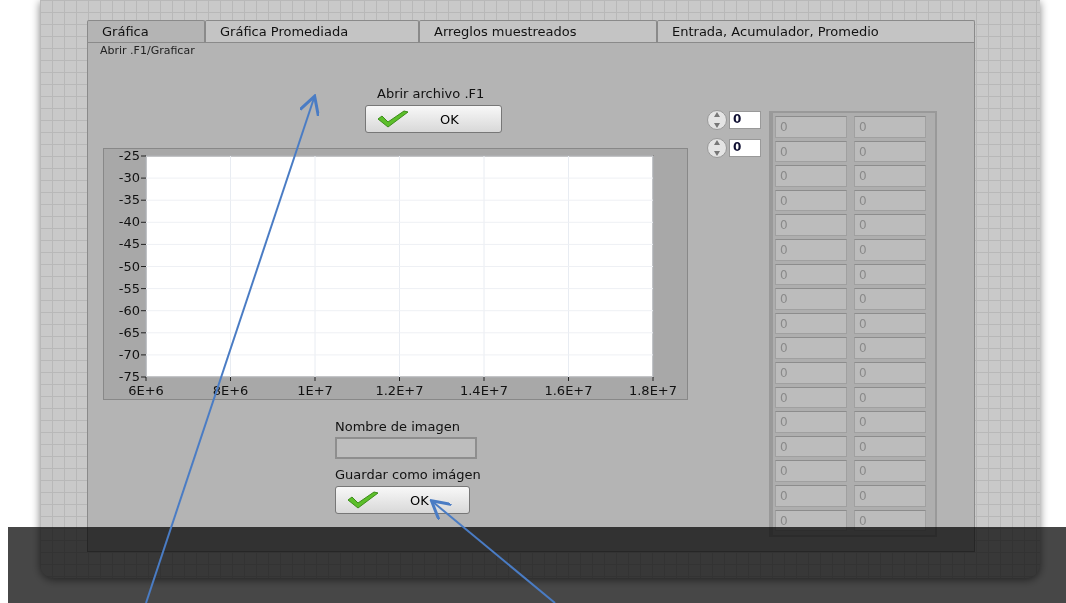 Image resolution: width=1066 pixels, height=603 pixels. I want to click on y-tick-label: -75, so click(129, 376).